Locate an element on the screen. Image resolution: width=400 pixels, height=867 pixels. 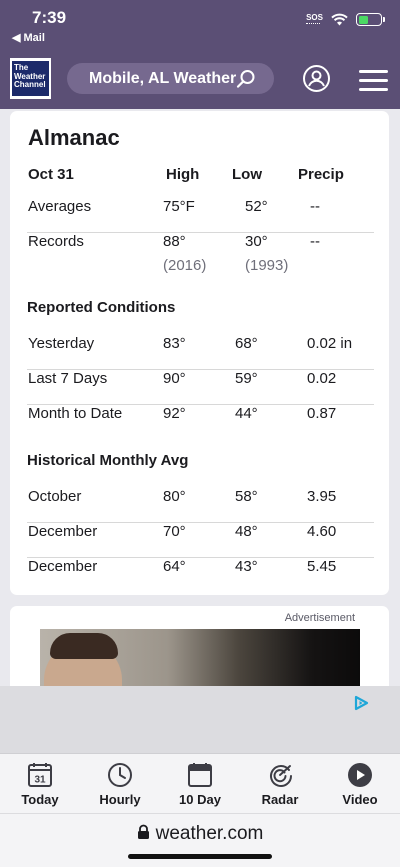
nav-10-day-label: 10 Day is located at coordinates (200, 799).